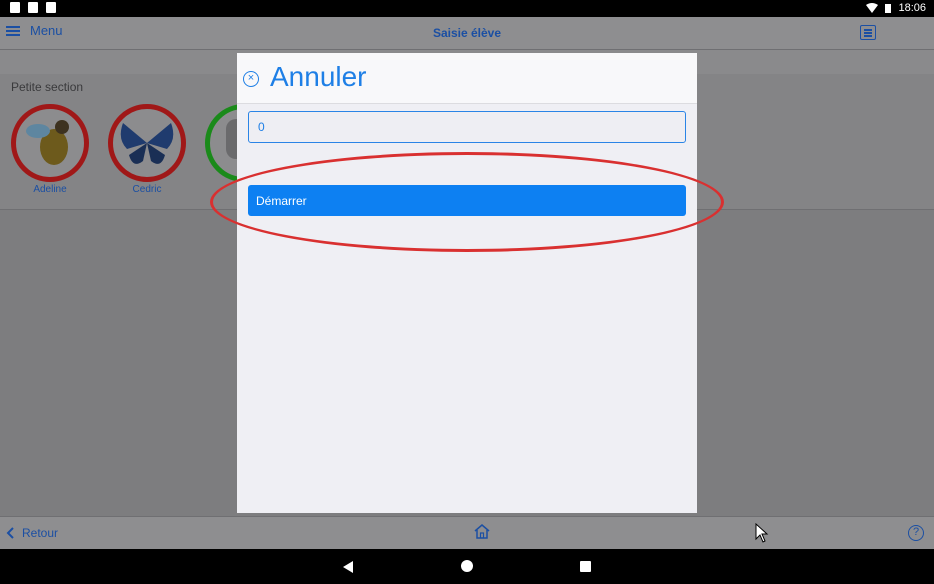 The width and height of the screenshot is (934, 584). I want to click on top-bar: Menu Saisie élève, so click(467, 33).